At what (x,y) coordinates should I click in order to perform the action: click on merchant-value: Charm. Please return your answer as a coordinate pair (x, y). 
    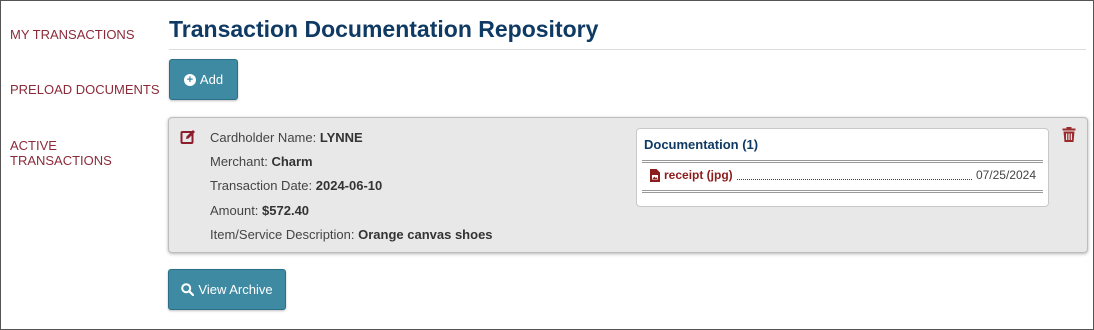
    Looking at the image, I should click on (292, 162).